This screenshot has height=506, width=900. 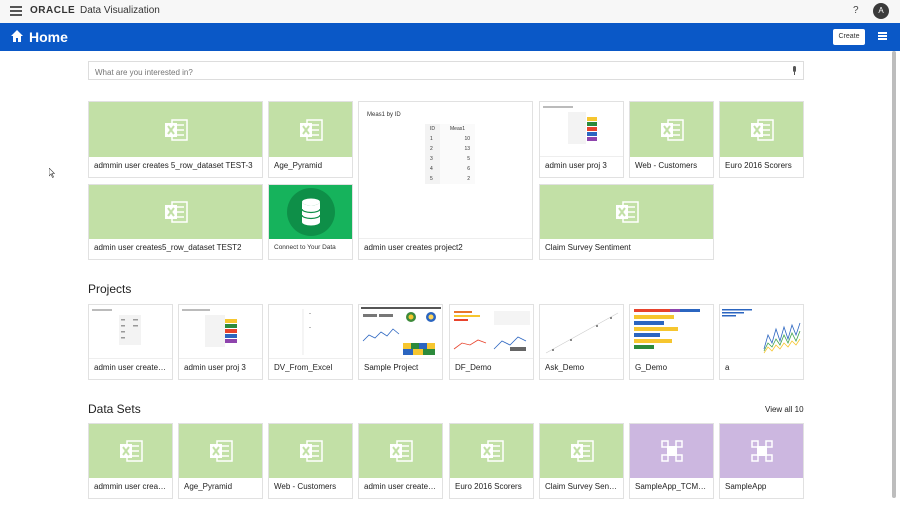 I want to click on home-icon, so click(x=17, y=36).